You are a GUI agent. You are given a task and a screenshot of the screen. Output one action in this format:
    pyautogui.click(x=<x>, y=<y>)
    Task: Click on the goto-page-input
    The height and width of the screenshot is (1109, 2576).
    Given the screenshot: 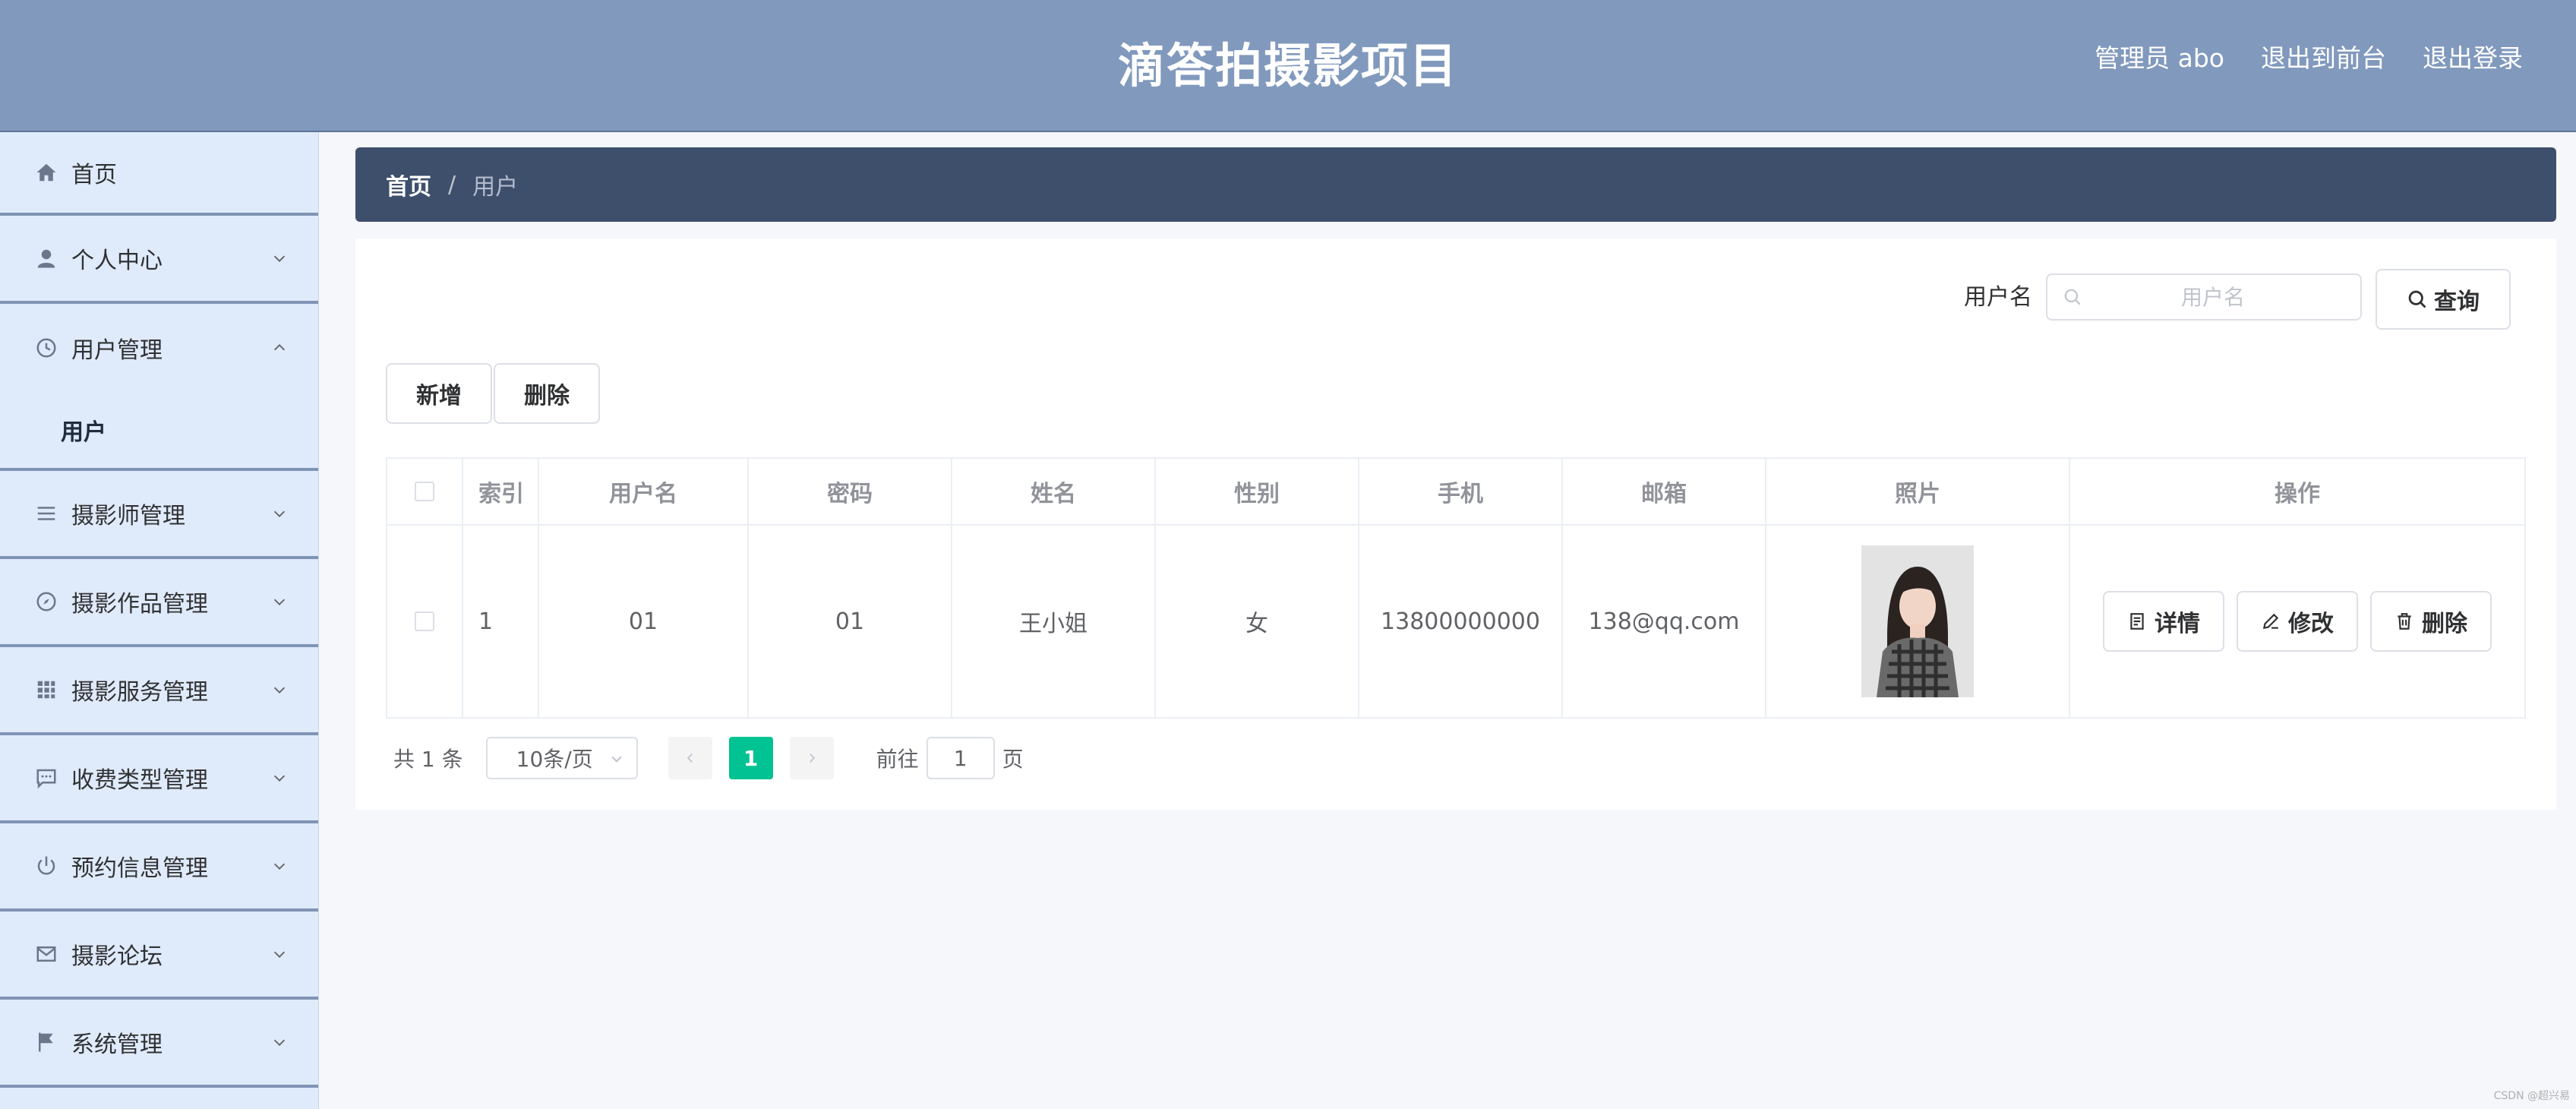 What is the action you would take?
    pyautogui.click(x=960, y=758)
    